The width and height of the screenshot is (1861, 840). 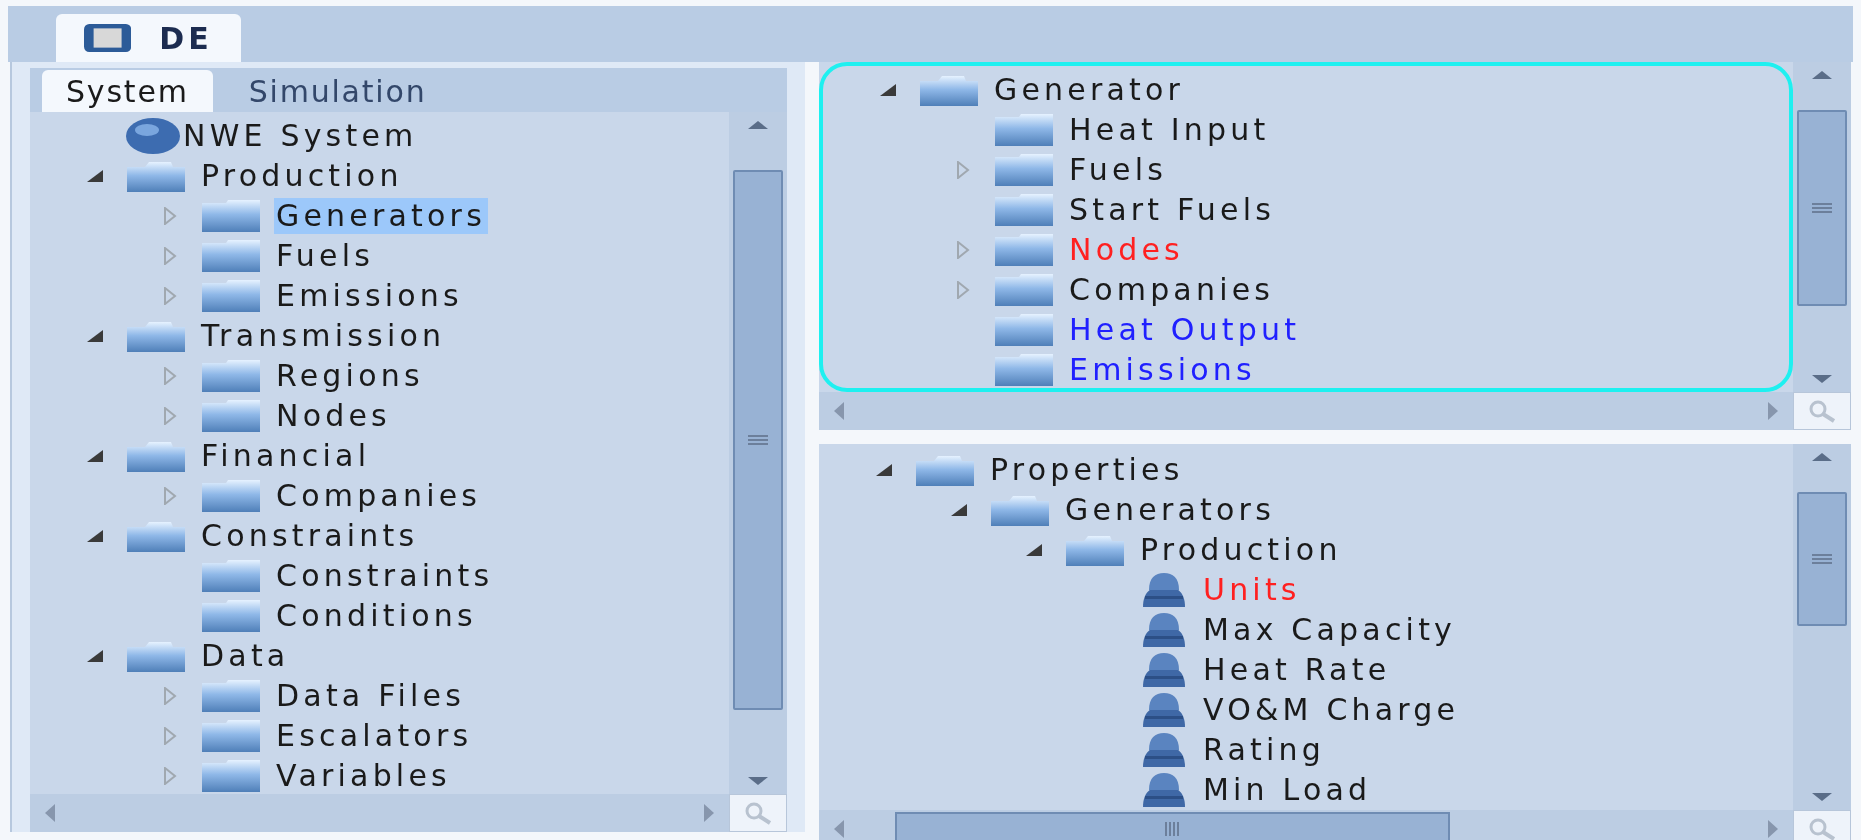 I want to click on tree-item: Conditions, so click(x=376, y=616).